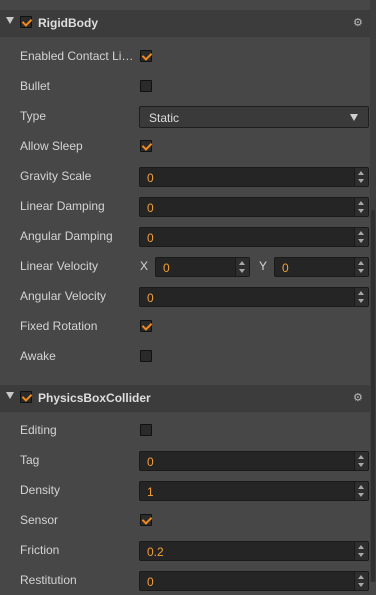 The width and height of the screenshot is (376, 595). Describe the element at coordinates (146, 520) in the screenshot. I see `sensor-checkbox` at that location.